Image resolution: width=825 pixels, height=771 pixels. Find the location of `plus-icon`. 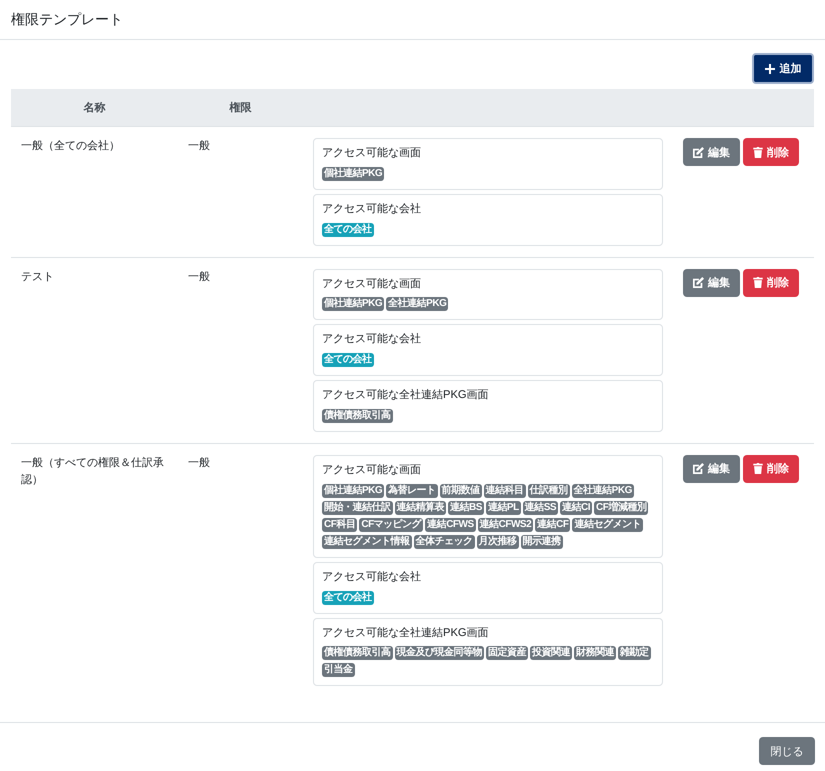

plus-icon is located at coordinates (769, 69).